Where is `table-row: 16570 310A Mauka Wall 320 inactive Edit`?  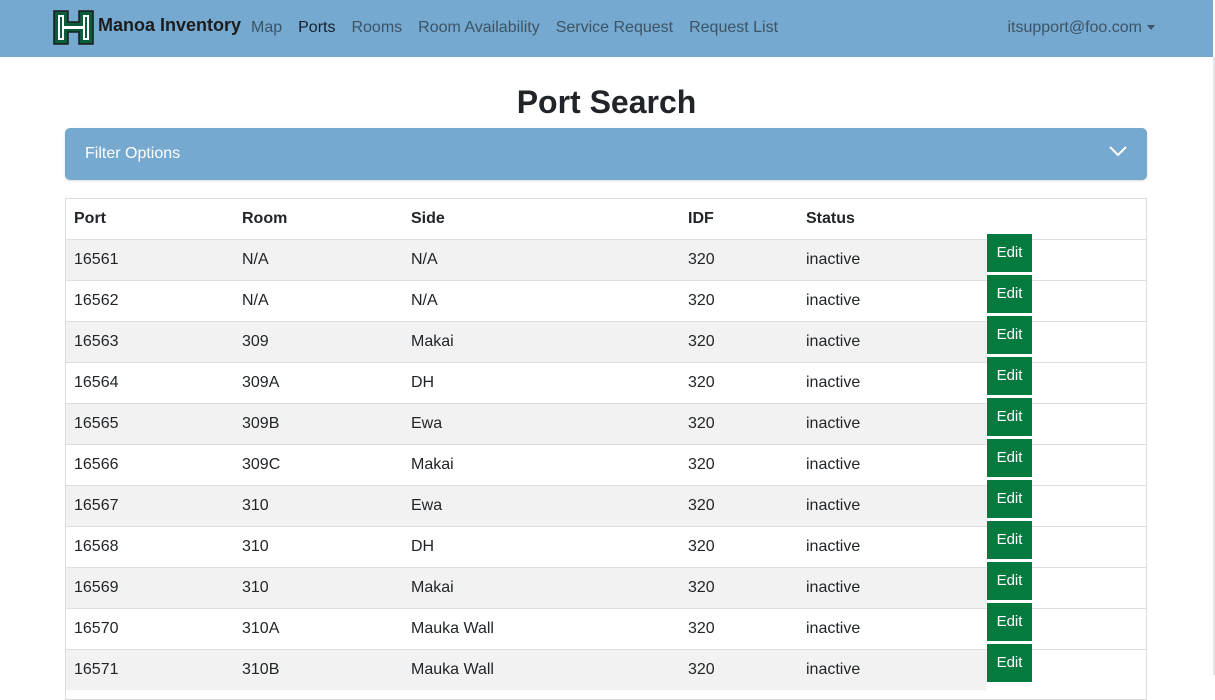
table-row: 16570 310A Mauka Wall 320 inactive Edit is located at coordinates (606, 626).